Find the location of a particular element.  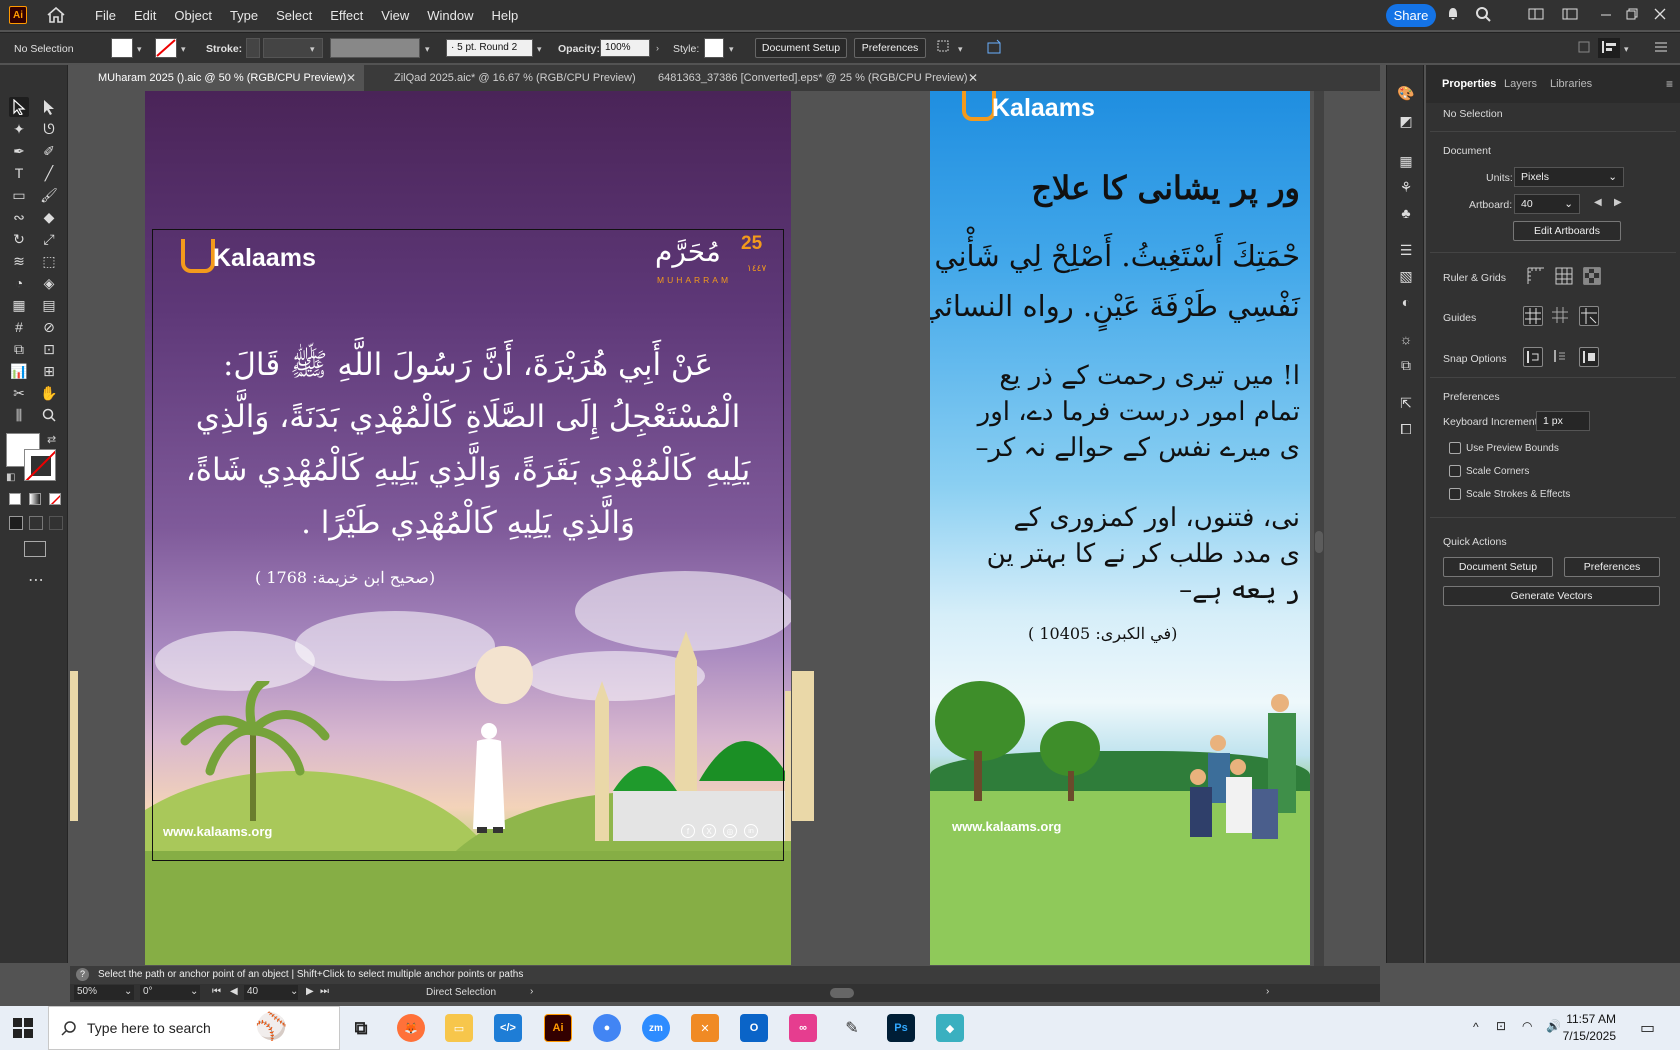

volume-icon: 🔊 is located at coordinates (1553, 1026).